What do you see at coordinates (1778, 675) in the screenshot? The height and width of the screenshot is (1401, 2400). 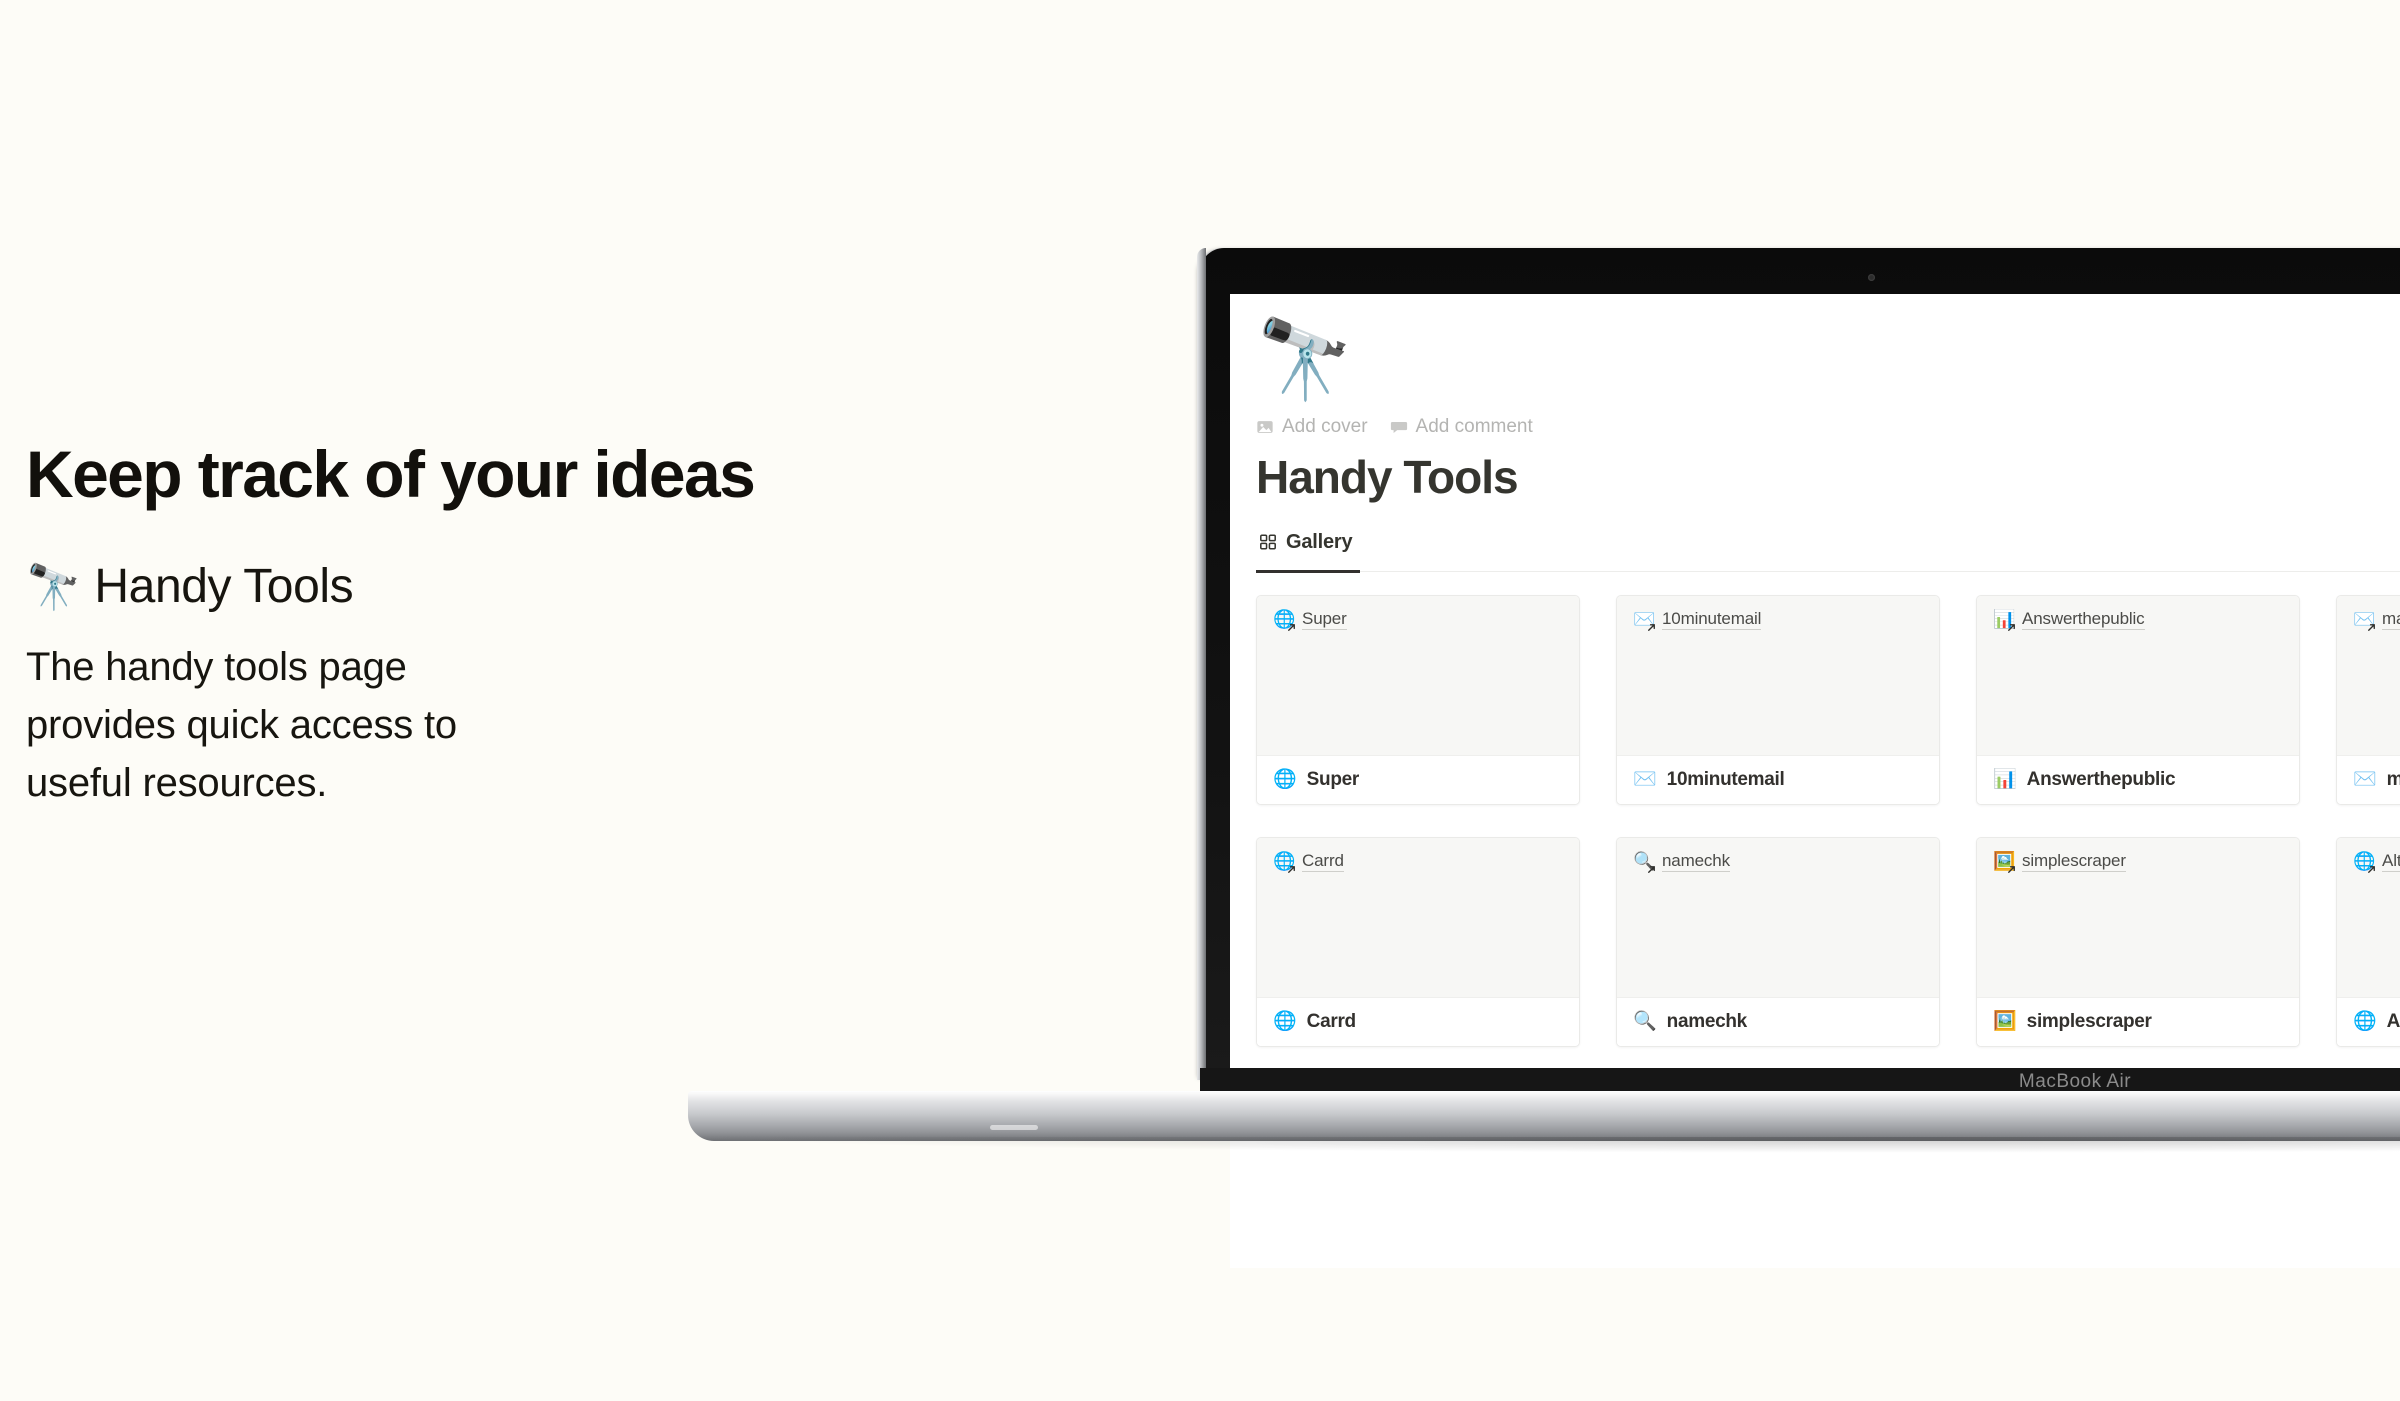 I see `card-preview: ✉️ 10minutemail` at bounding box center [1778, 675].